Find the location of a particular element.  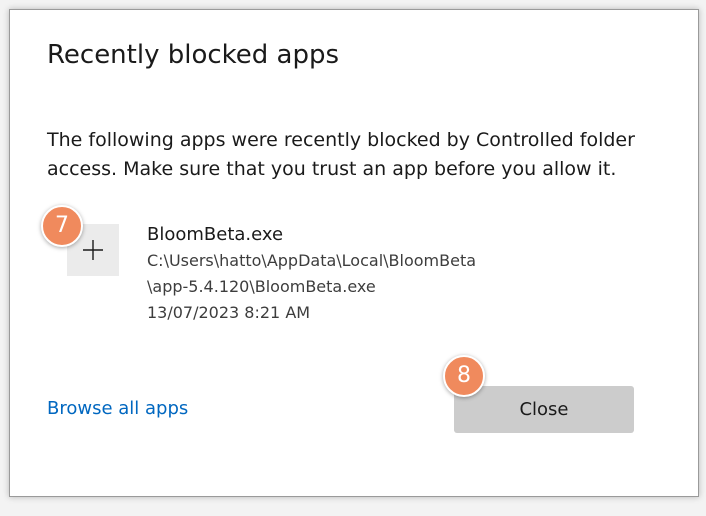

close-button: Close is located at coordinates (544, 409).